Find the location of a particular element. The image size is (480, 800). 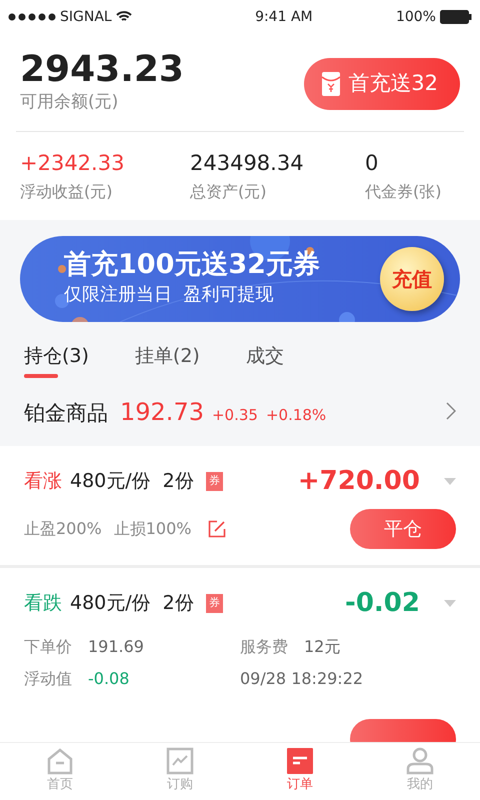

recharge-button: 充值 is located at coordinates (412, 278).